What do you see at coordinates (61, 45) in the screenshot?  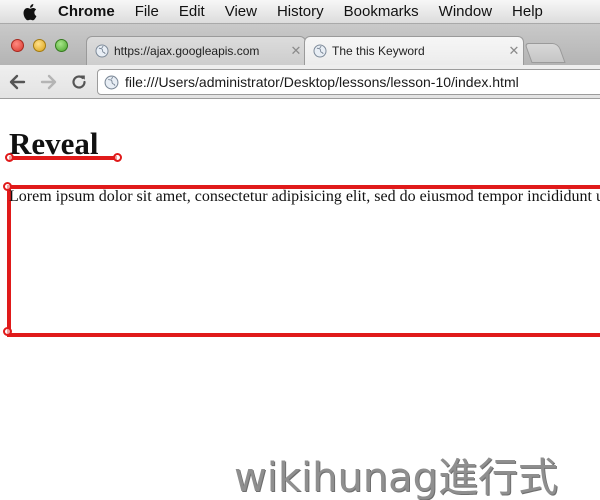 I see `window-zoom-button` at bounding box center [61, 45].